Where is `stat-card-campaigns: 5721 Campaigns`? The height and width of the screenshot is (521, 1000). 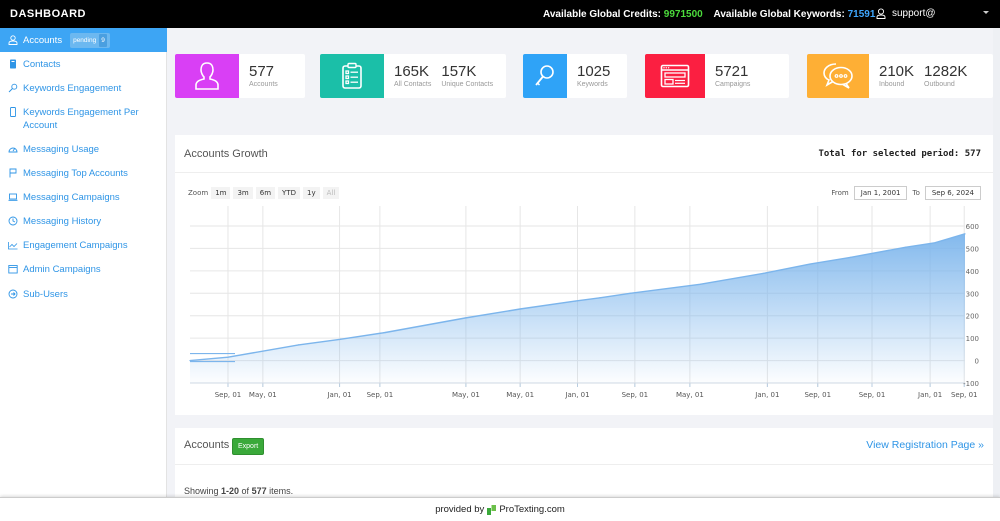
stat-card-campaigns: 5721 Campaigns is located at coordinates (717, 76).